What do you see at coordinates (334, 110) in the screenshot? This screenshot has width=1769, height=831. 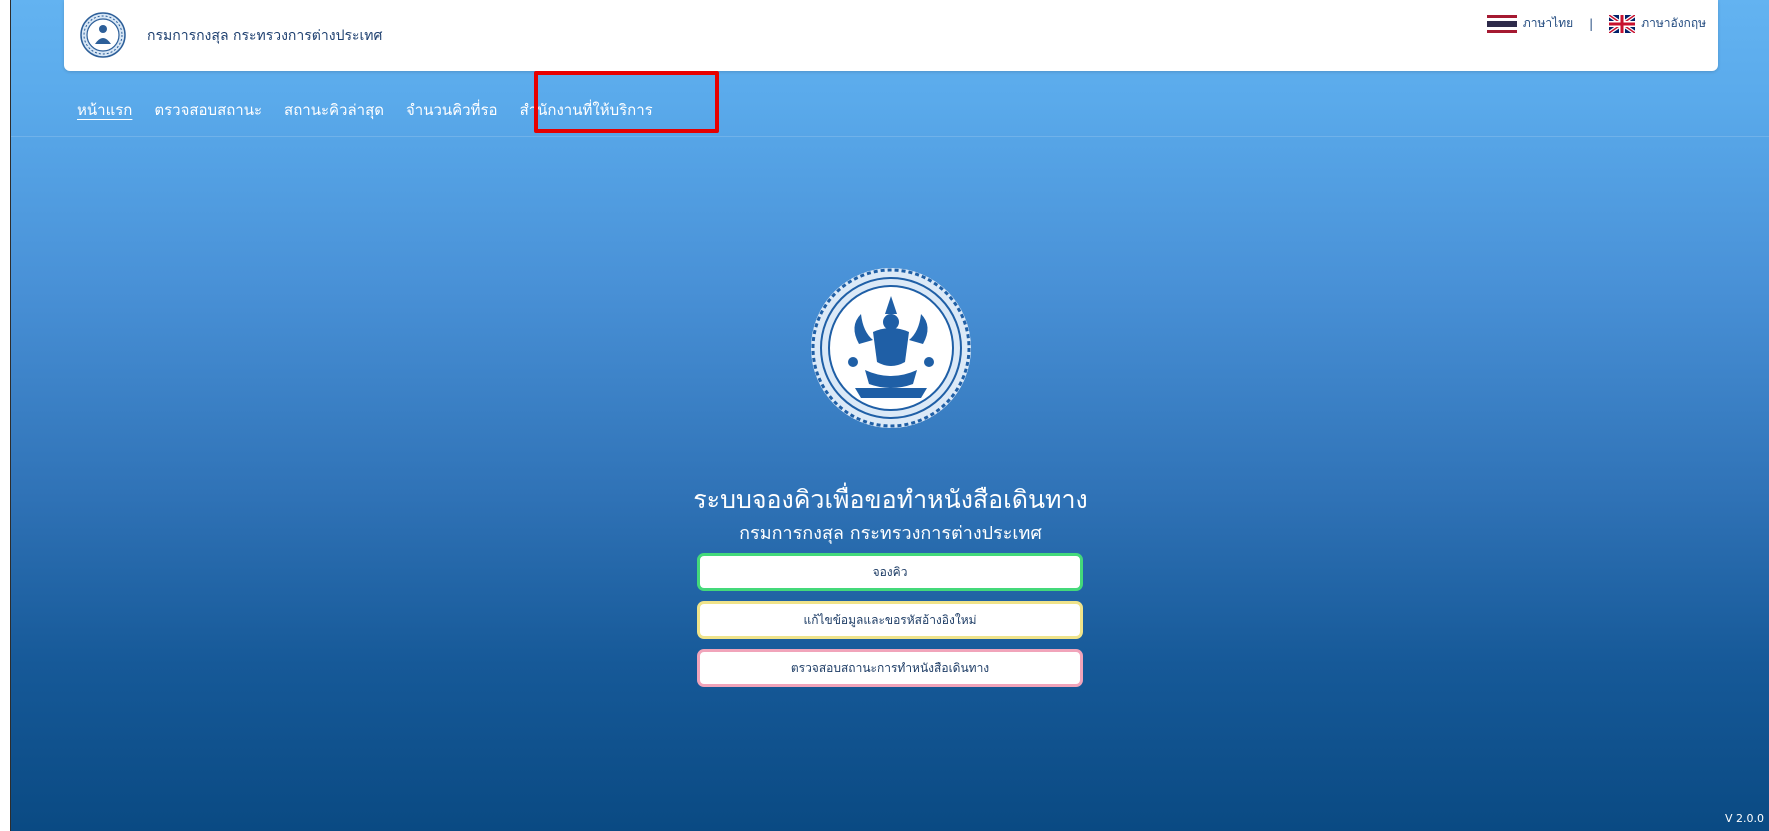 I see `nav-latest-queue-status: สถานะคิวล่าสุด` at bounding box center [334, 110].